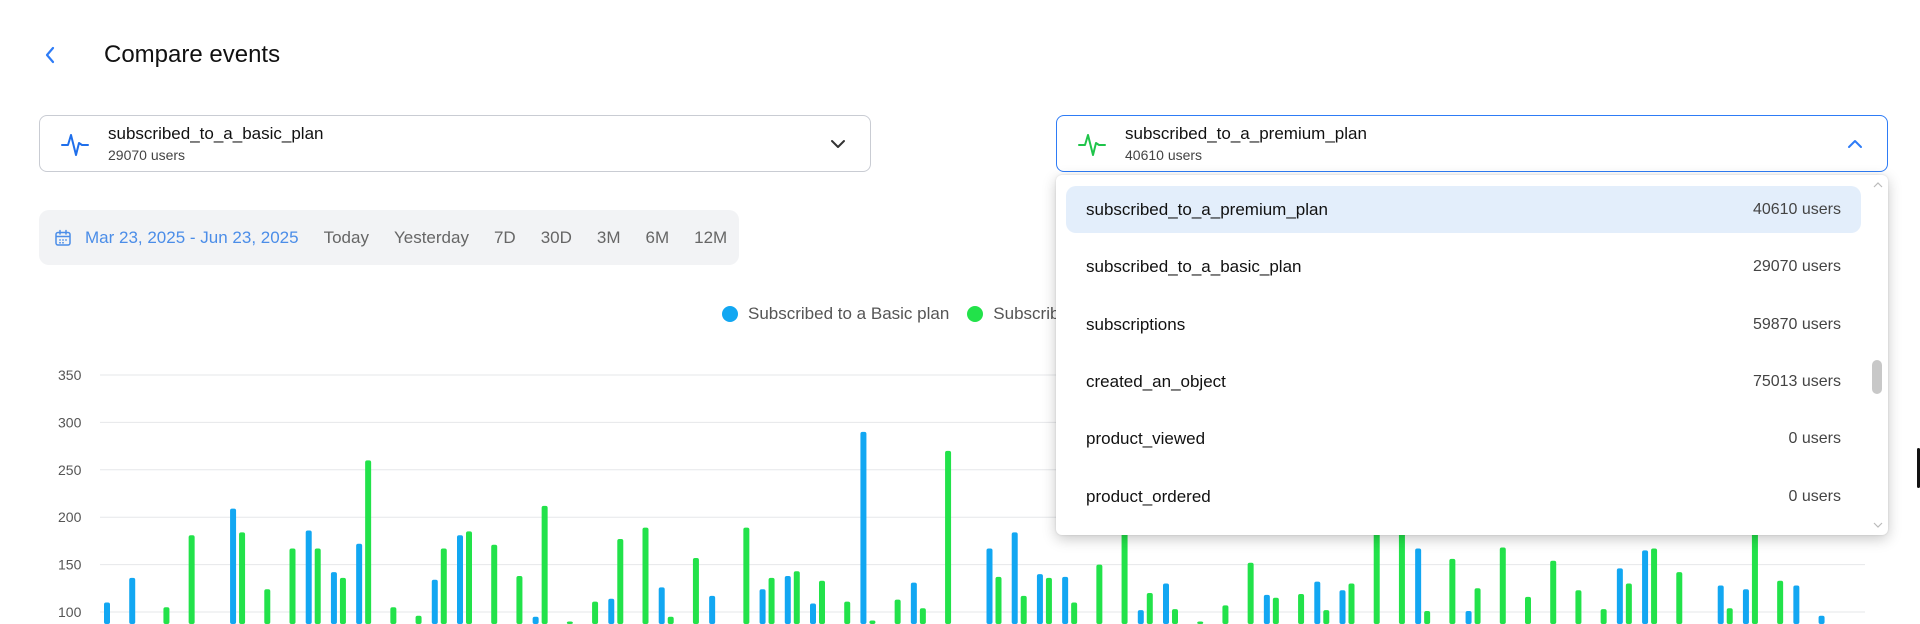 The image size is (1920, 624). I want to click on preset-3m: 3M, so click(609, 238).